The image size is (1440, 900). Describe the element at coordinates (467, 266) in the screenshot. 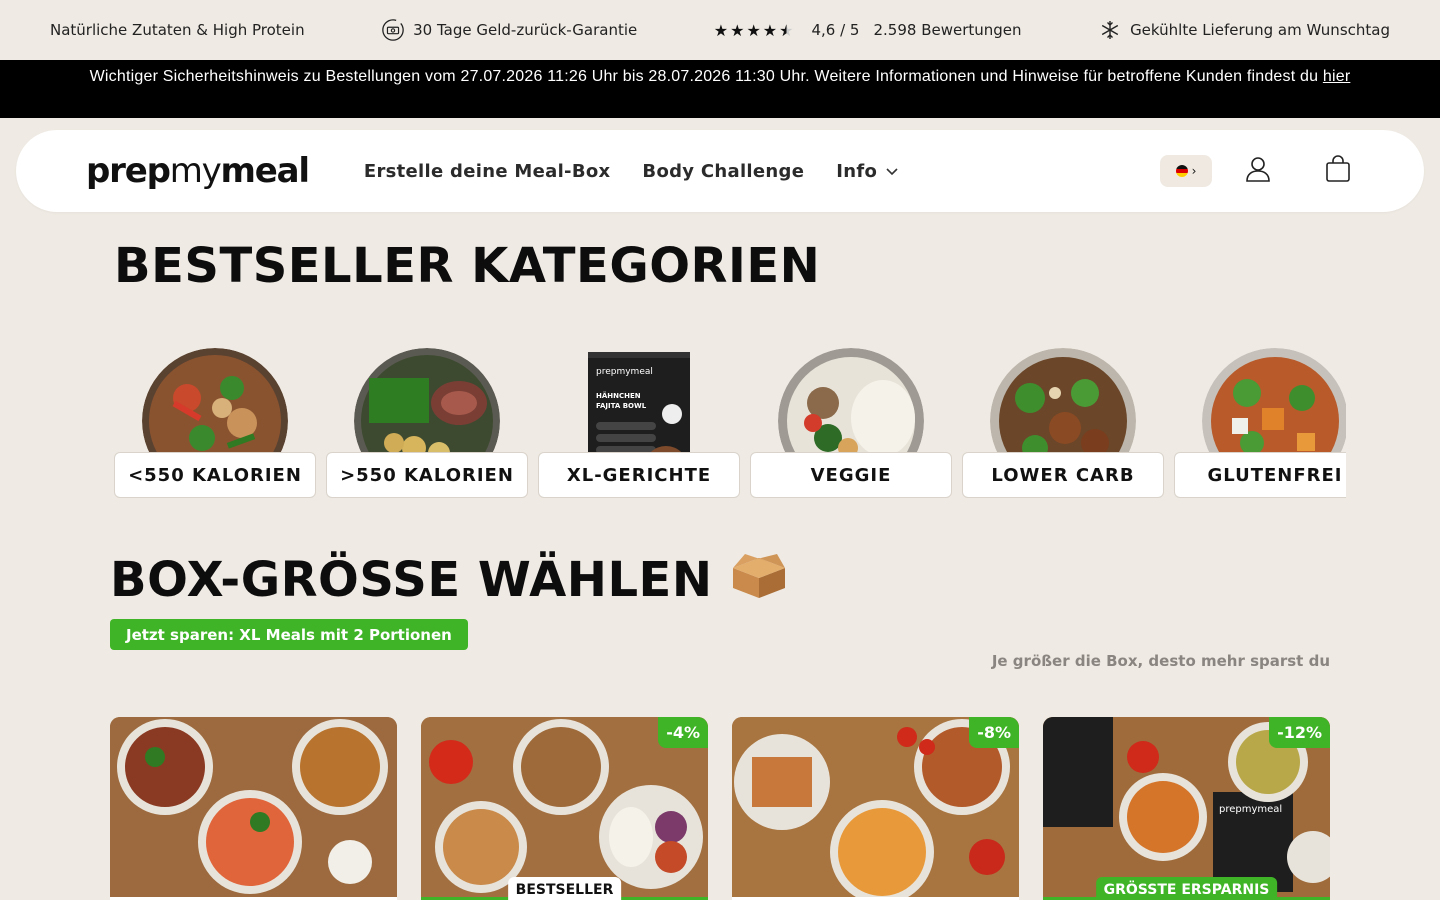

I see `bestseller-heading: BESTSELLER KATEGORIEN` at that location.